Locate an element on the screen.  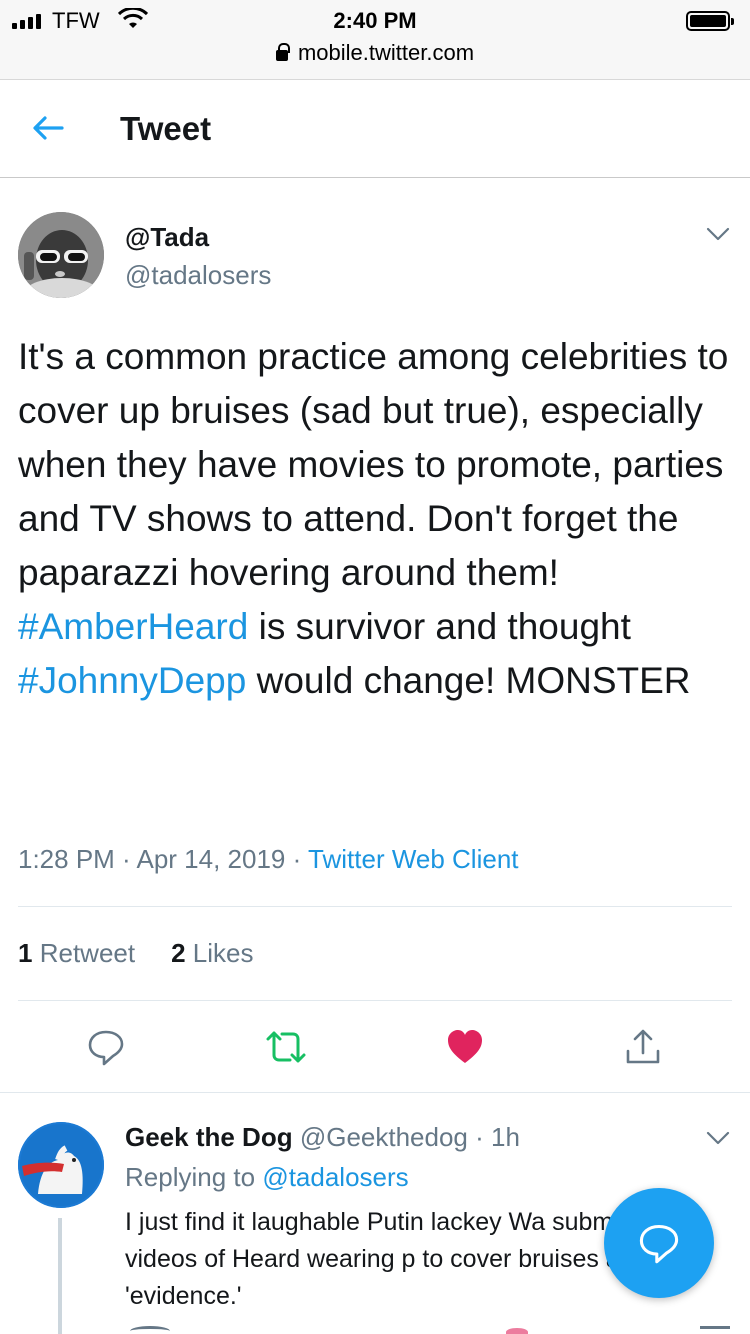
retweet-stat: 1 Retweet is located at coordinates (76, 953).